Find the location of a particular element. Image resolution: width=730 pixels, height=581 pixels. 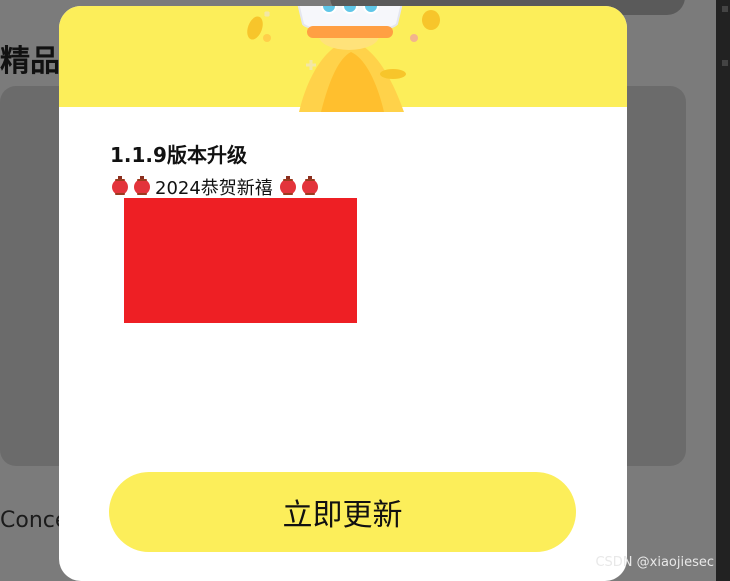

version-title: 1.1.9版本升级 is located at coordinates (178, 155).